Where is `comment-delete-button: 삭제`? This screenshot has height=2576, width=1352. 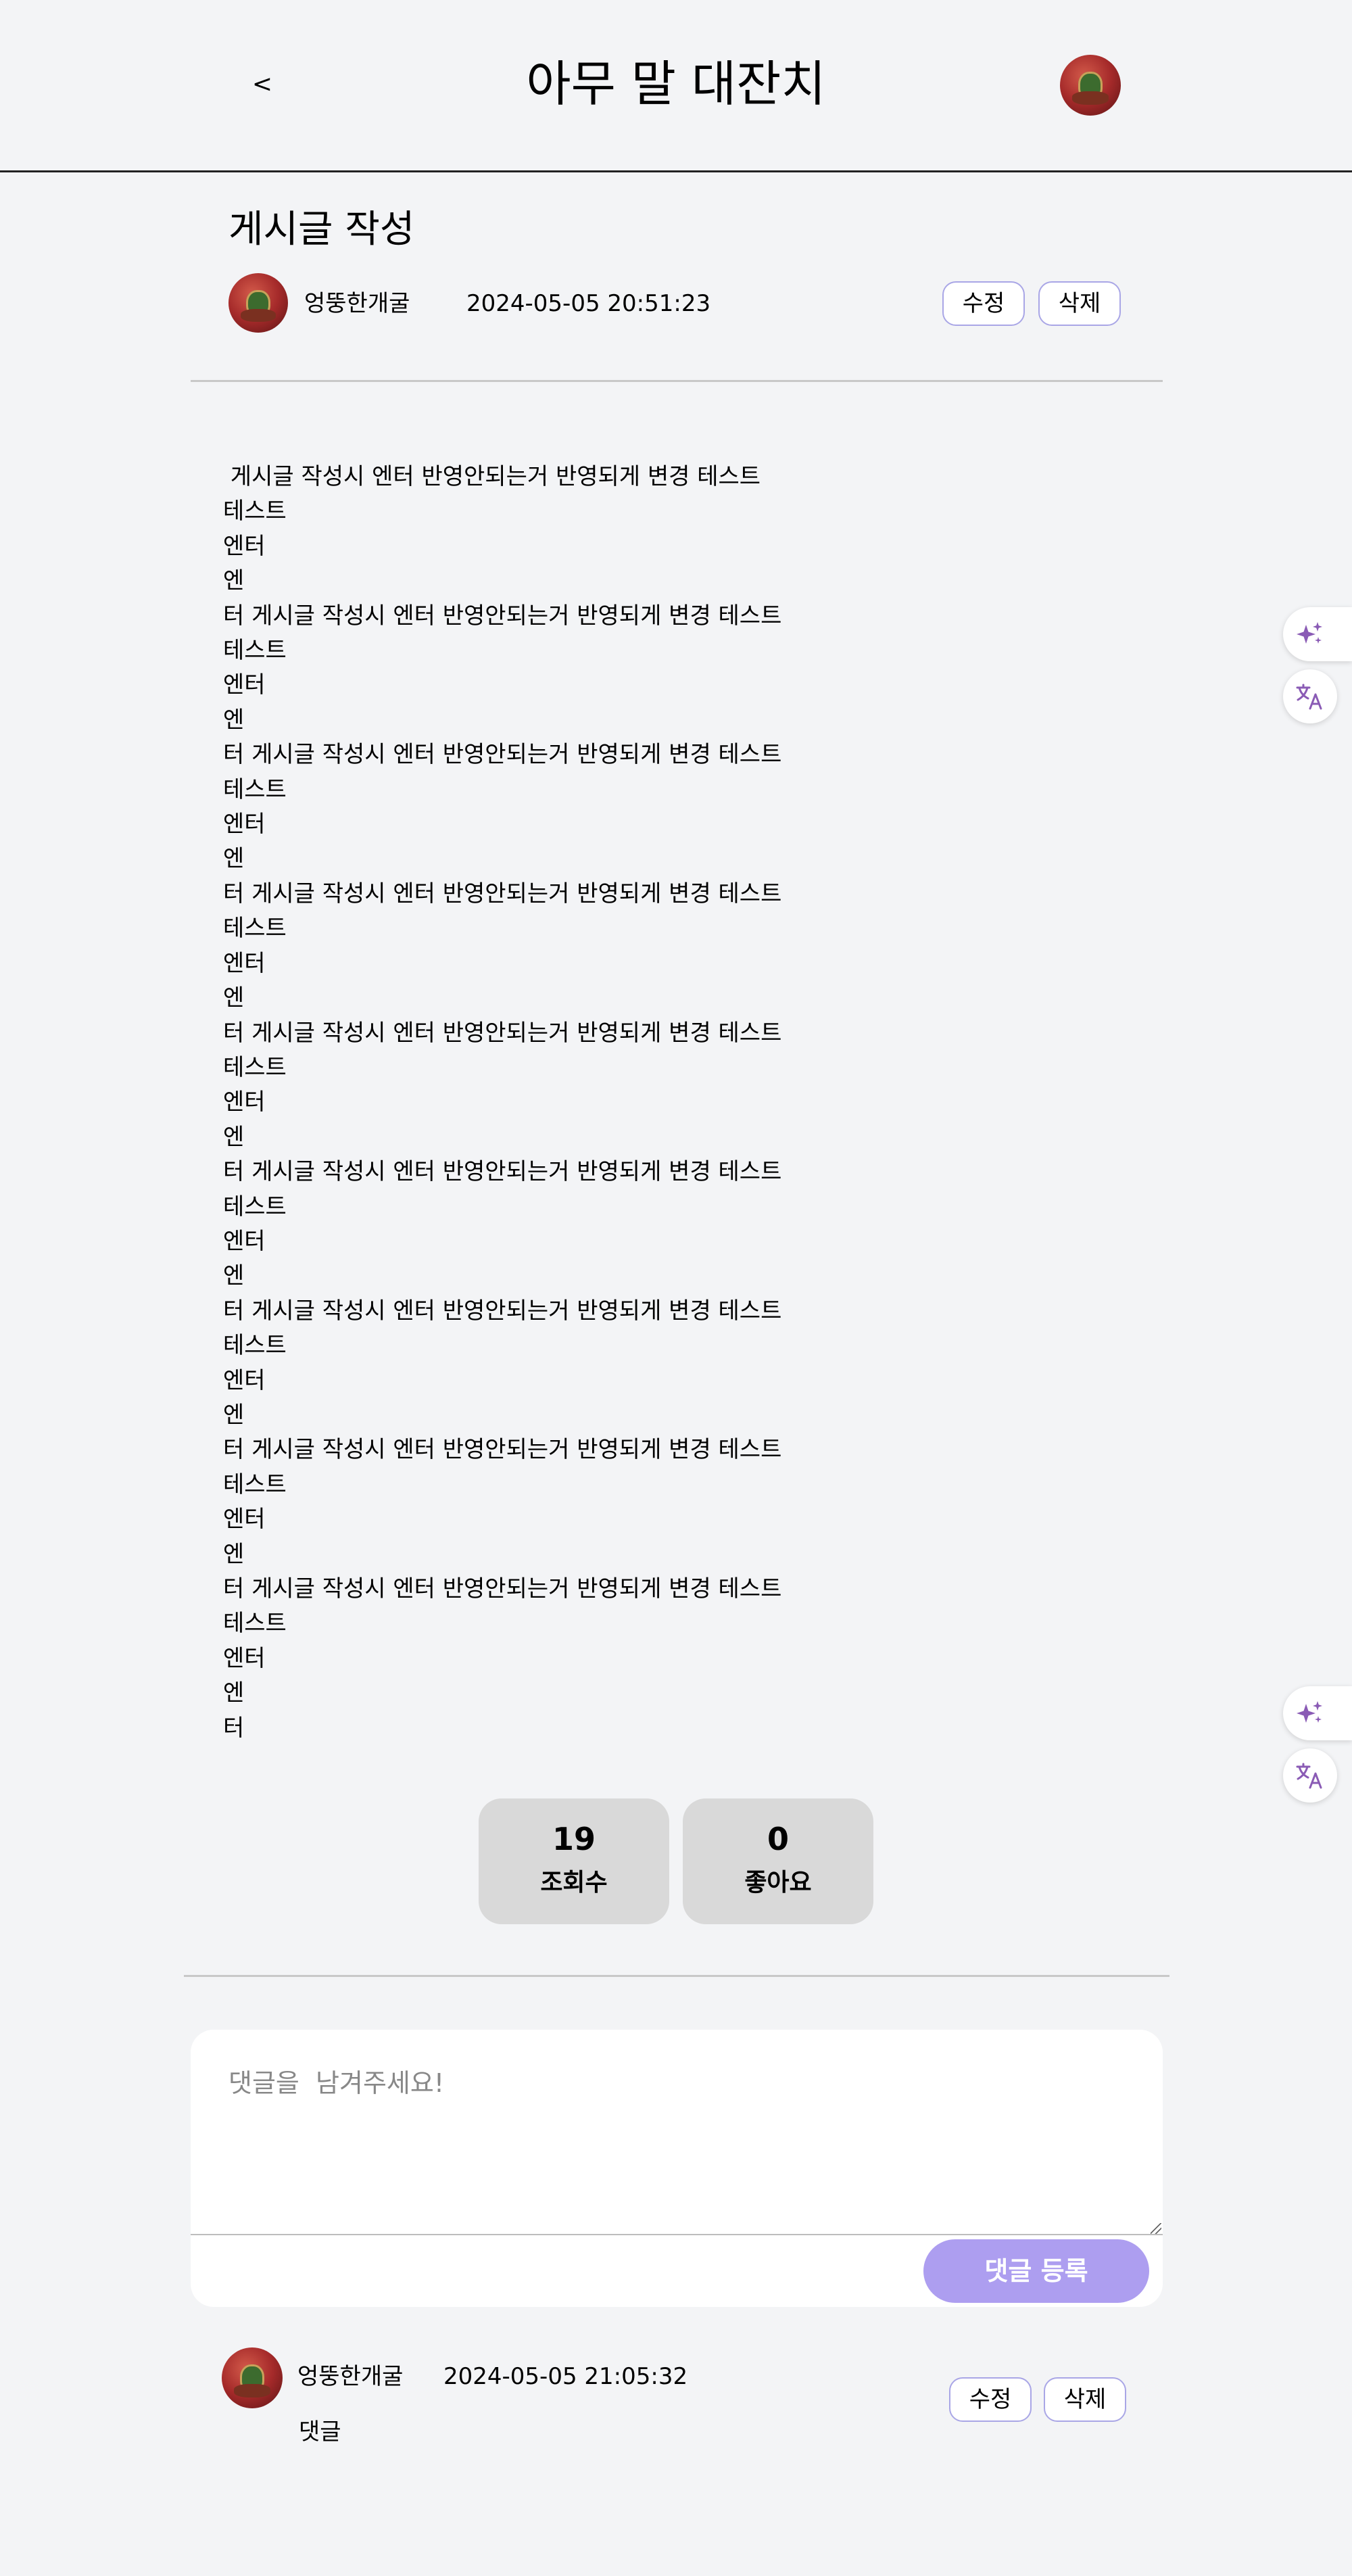
comment-delete-button: 삭제 is located at coordinates (1085, 2399).